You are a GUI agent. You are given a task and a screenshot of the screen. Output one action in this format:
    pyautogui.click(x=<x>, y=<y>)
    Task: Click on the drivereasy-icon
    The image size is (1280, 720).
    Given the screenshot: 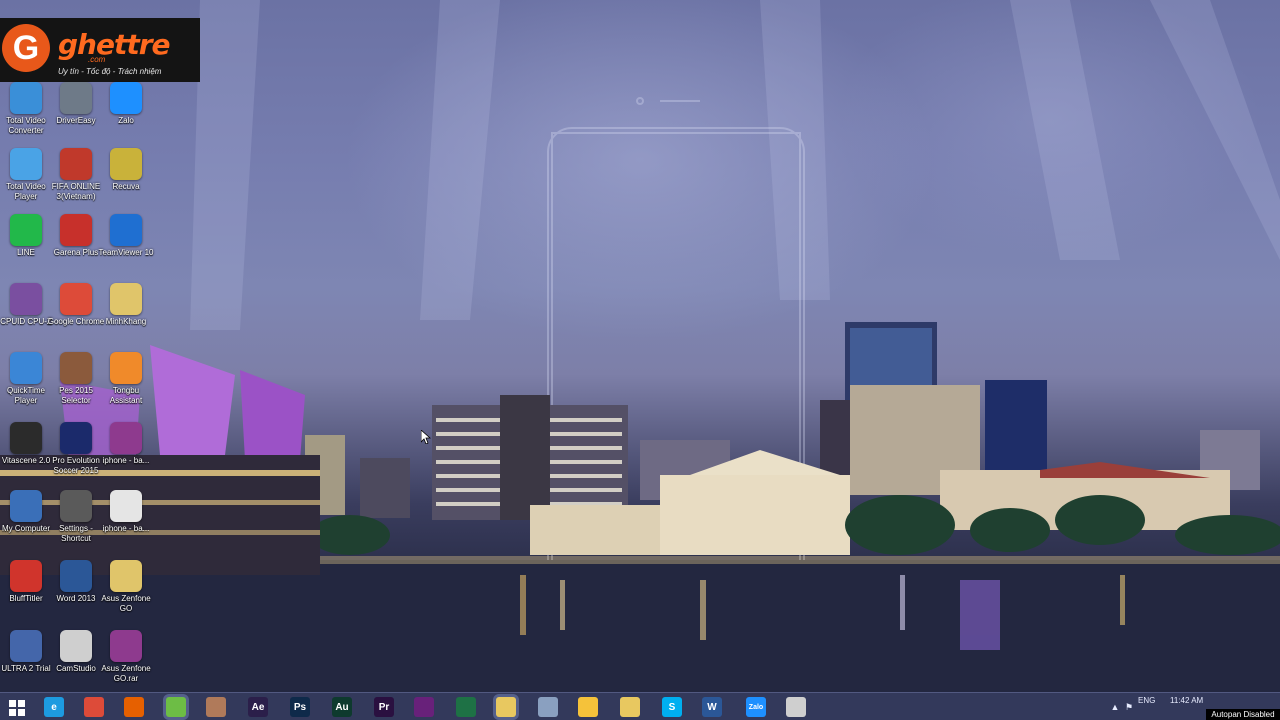 What is the action you would take?
    pyautogui.click(x=76, y=98)
    